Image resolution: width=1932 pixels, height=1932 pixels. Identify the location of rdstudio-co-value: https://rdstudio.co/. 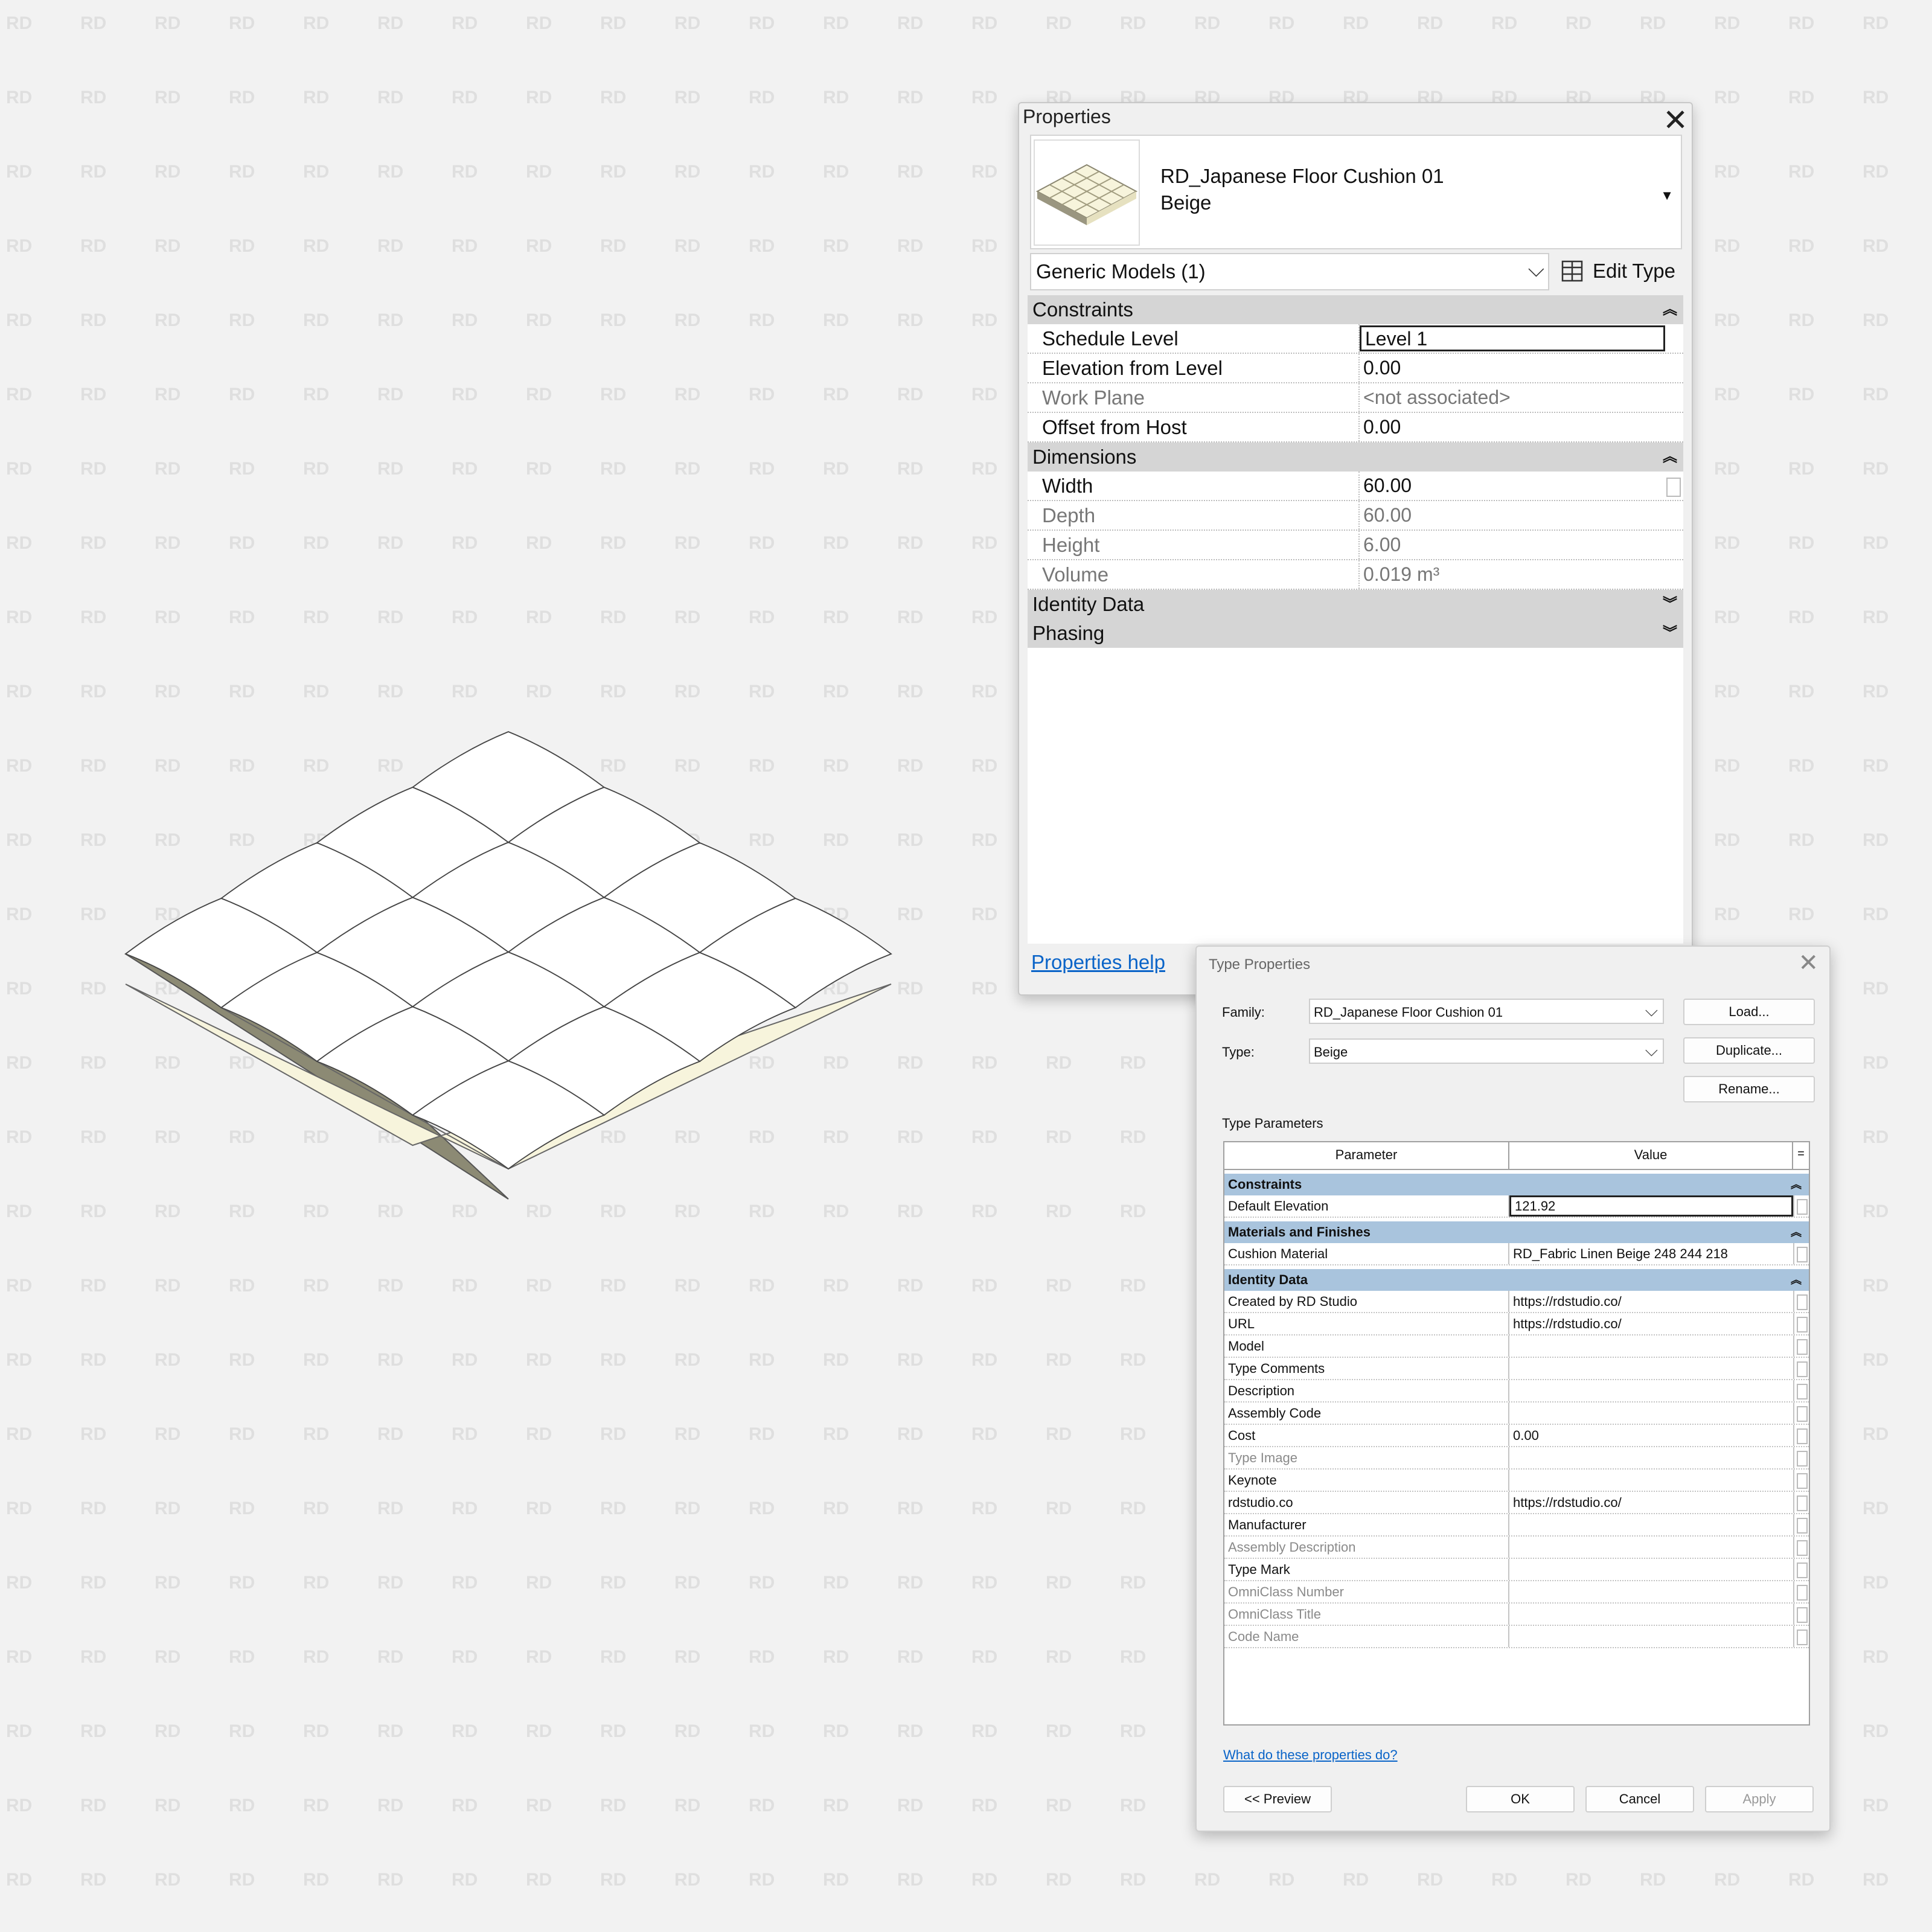
(1651, 1503).